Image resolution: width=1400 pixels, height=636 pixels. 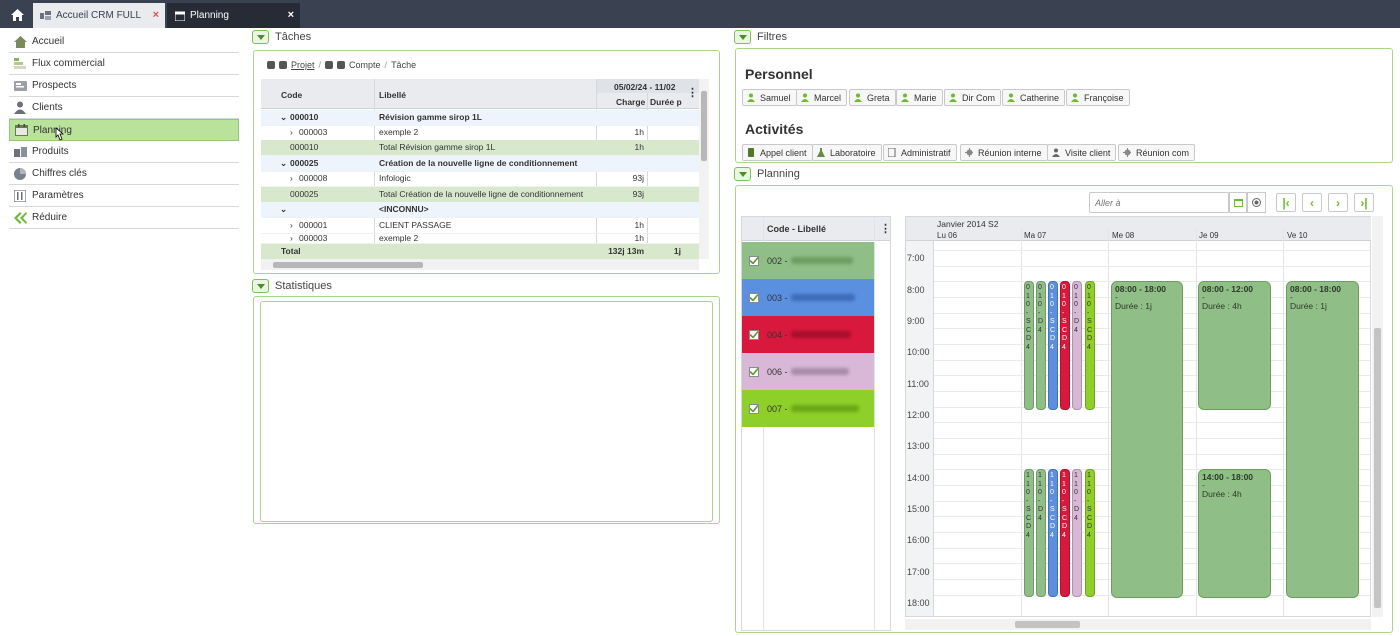 I want to click on table-row: › 000001 CLIENT PASSAGE 1h, so click(x=480, y=226).